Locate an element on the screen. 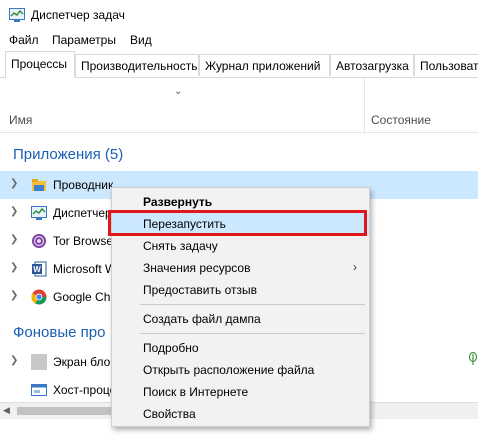 Image resolution: width=478 pixels, height=436 pixels. row-label: Tor Browse is located at coordinates (83, 241).